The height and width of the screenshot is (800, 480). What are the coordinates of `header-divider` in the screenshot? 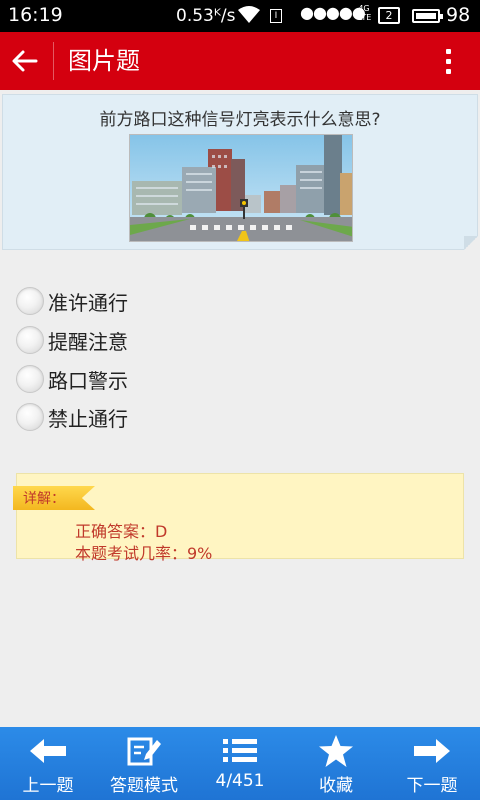 It's located at (53, 61).